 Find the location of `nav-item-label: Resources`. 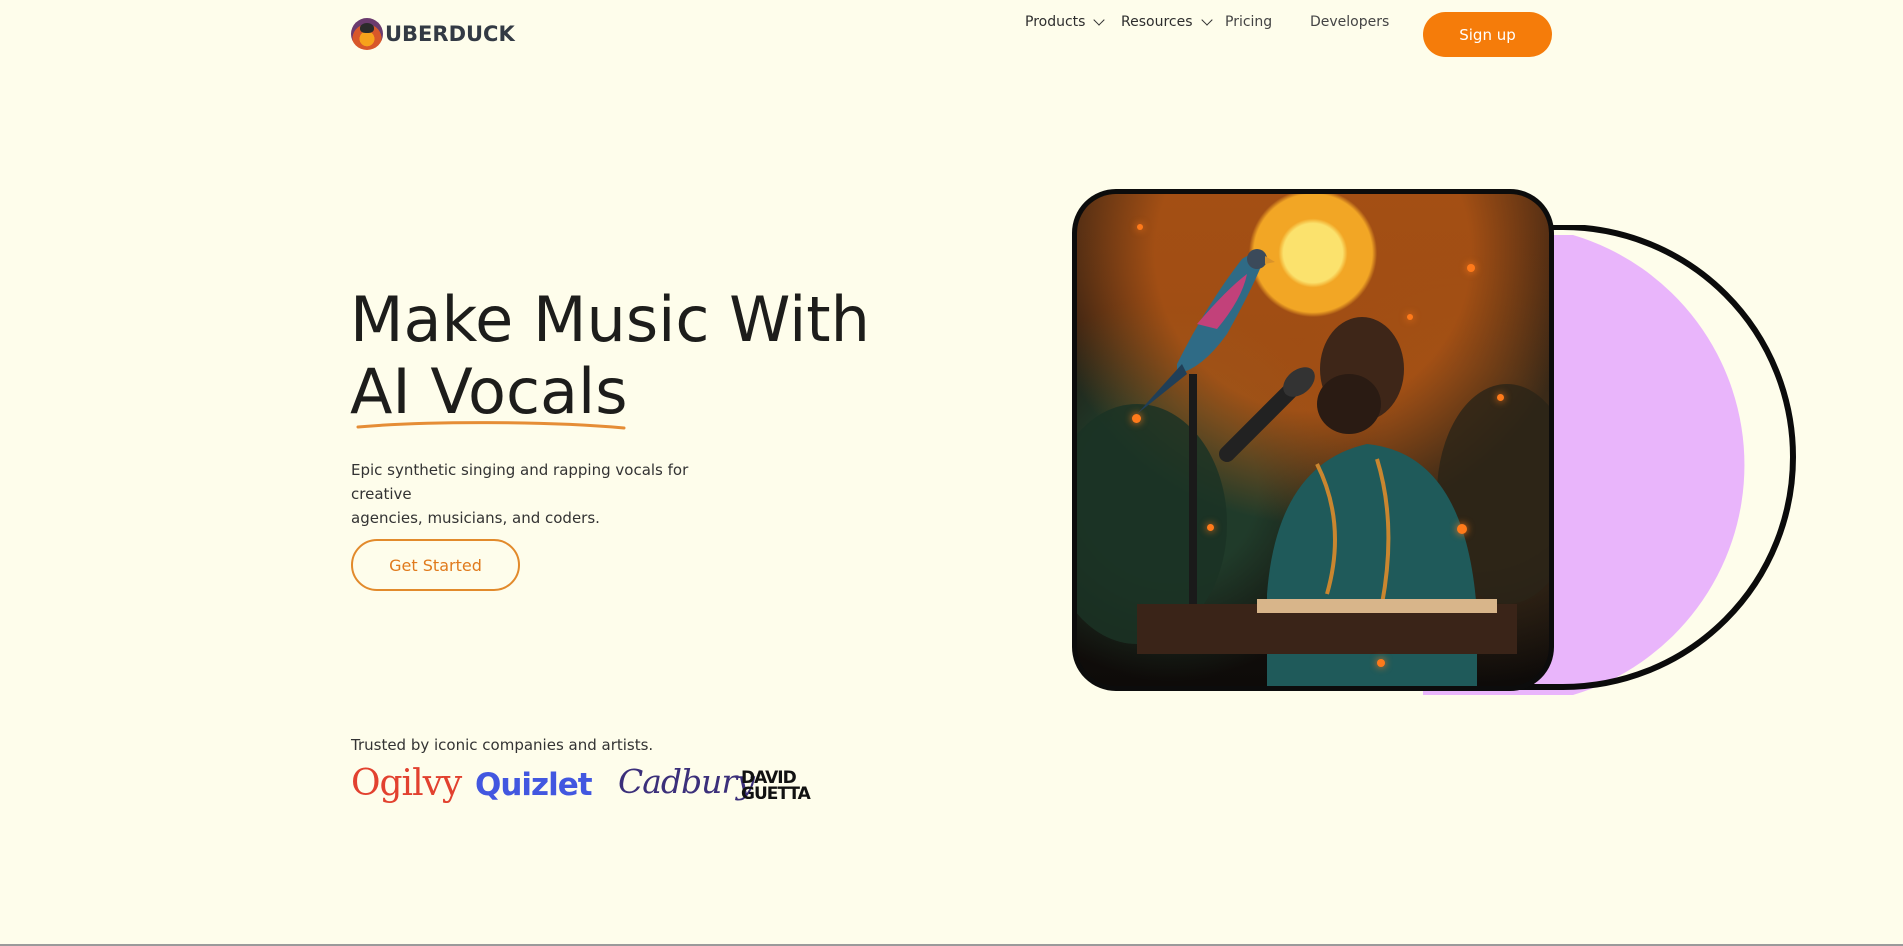

nav-item-label: Resources is located at coordinates (1157, 22).